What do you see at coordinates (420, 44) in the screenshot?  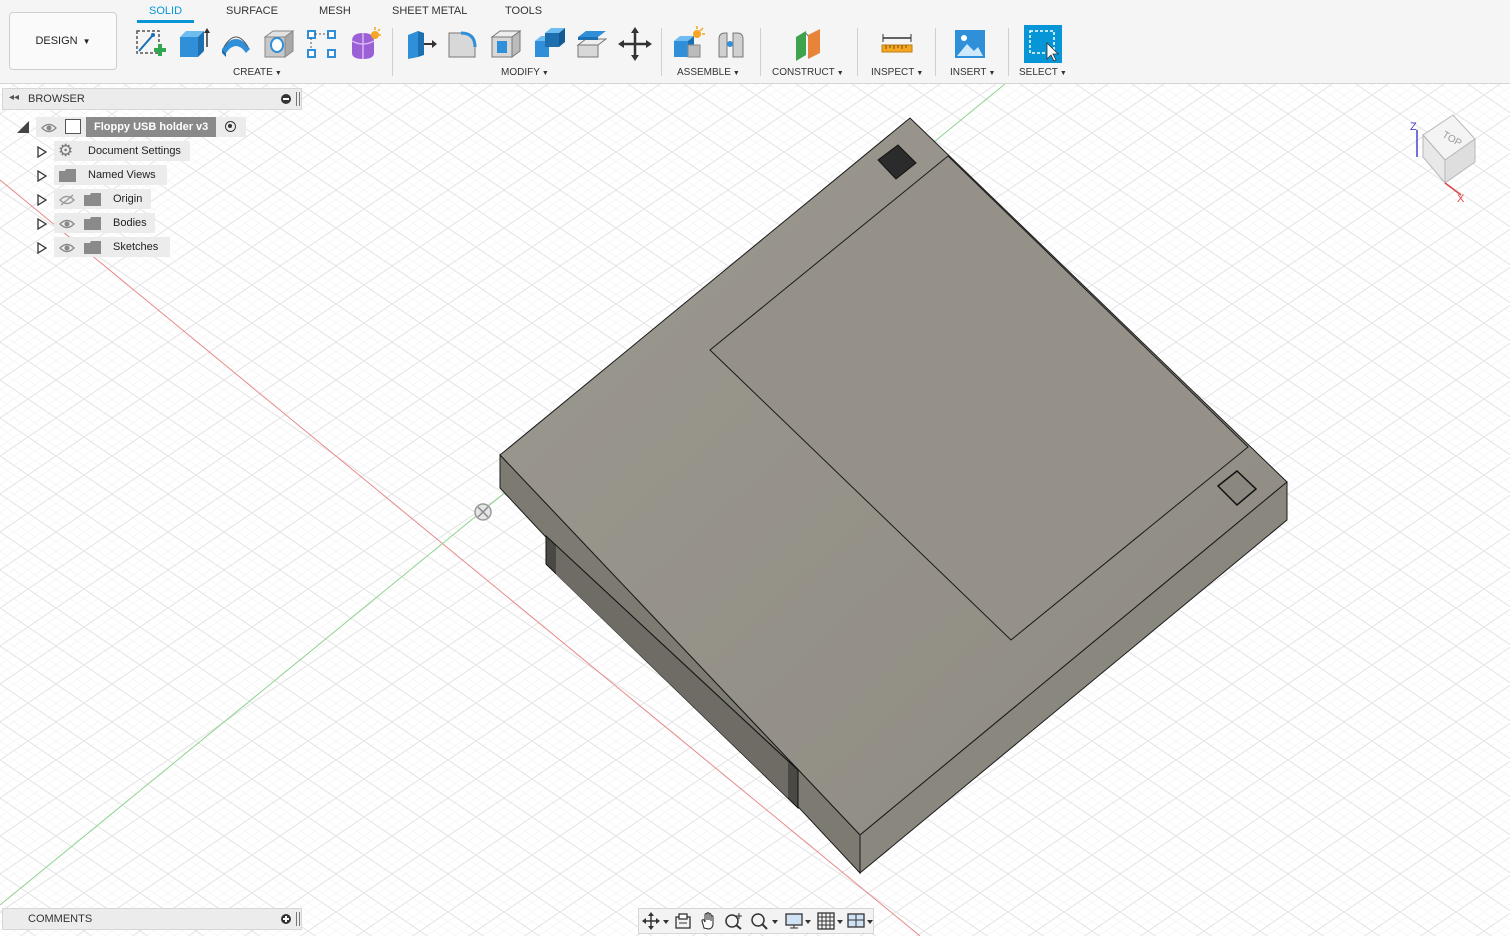 I see `press-pull-icon` at bounding box center [420, 44].